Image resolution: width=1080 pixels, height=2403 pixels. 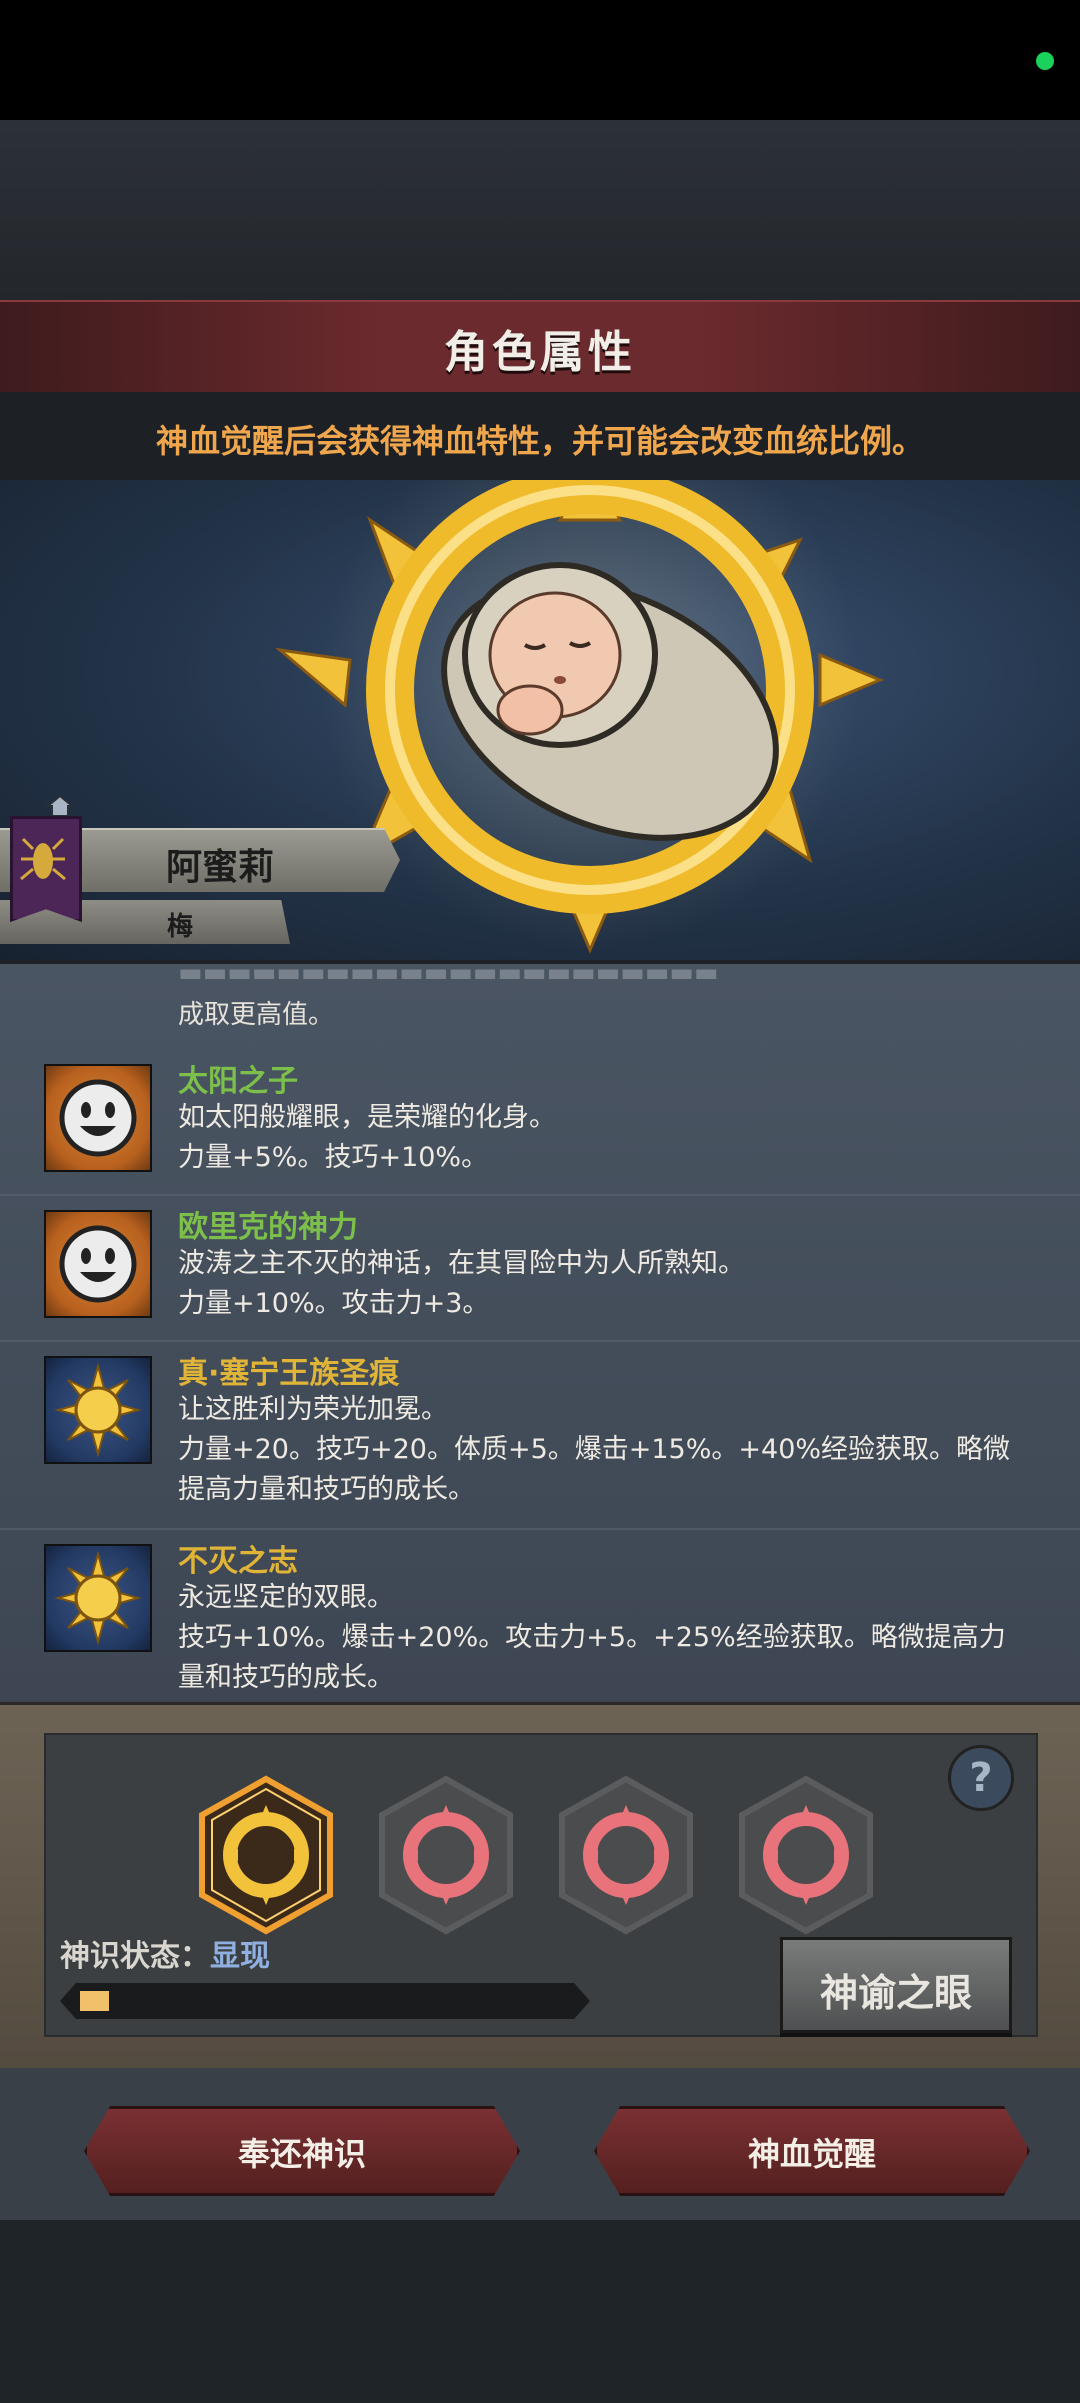 I want to click on divine-sense-box: ? 神识状态： 显现 神谕之眼, so click(x=541, y=1885).